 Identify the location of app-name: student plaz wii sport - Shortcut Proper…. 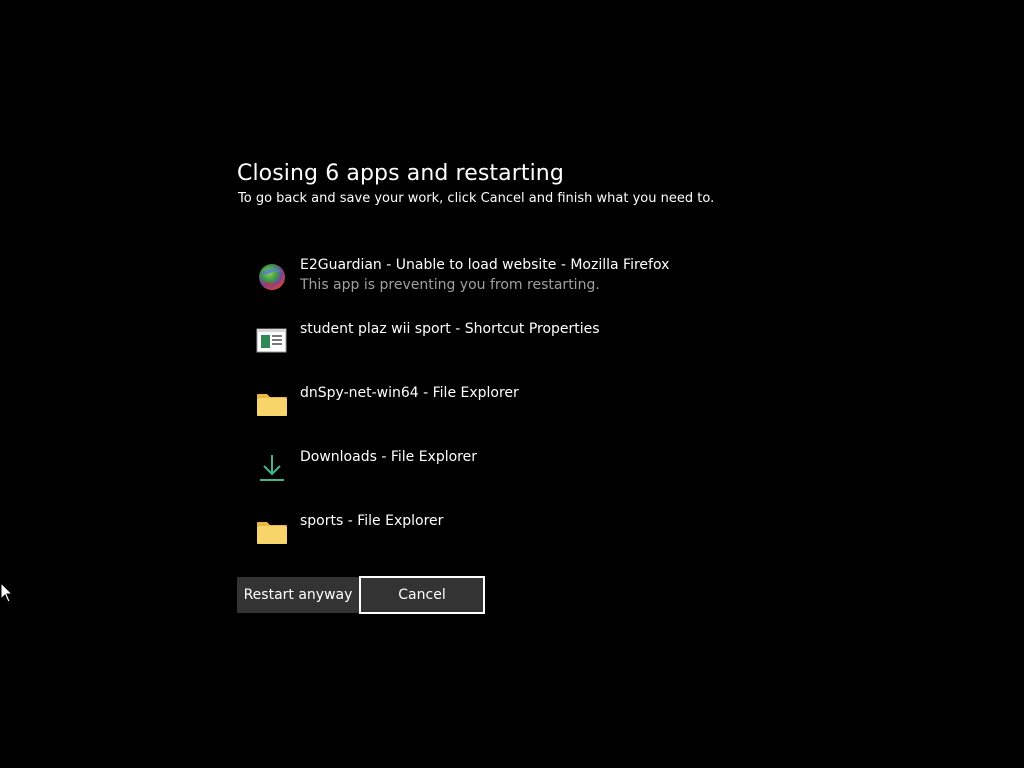
(450, 329).